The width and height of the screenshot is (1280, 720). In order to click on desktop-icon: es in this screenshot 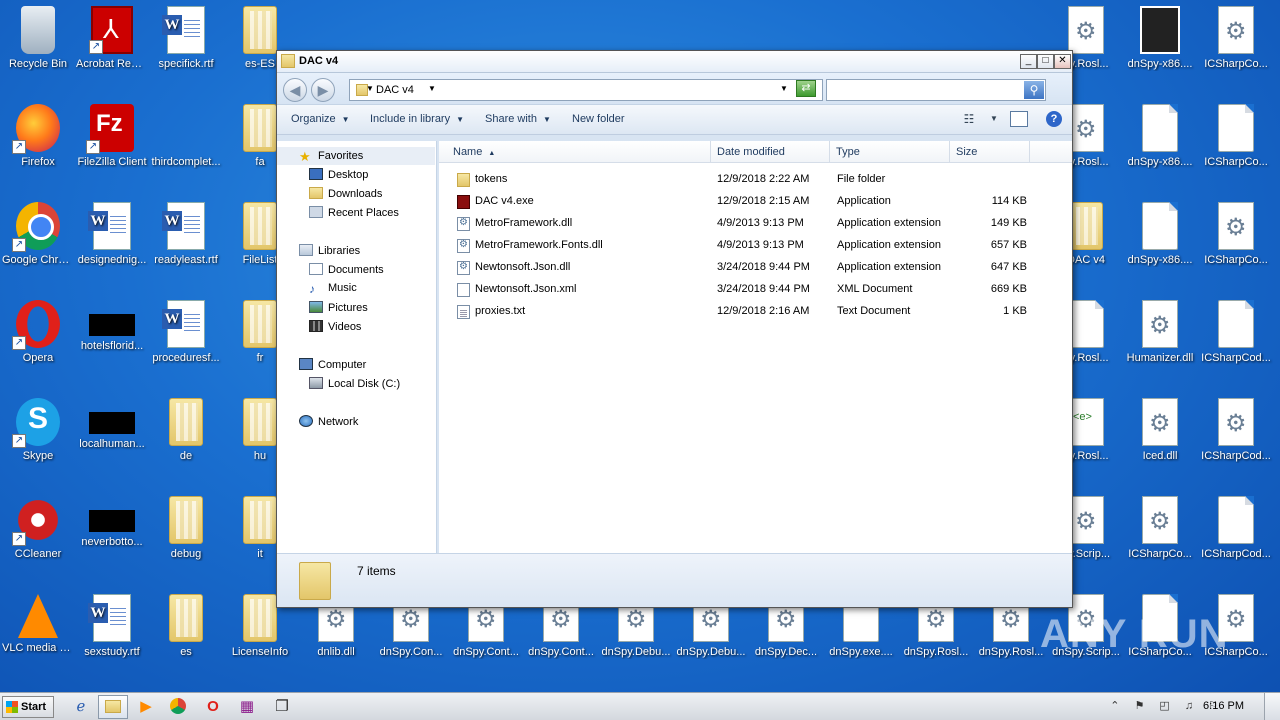, I will do `click(186, 636)`.